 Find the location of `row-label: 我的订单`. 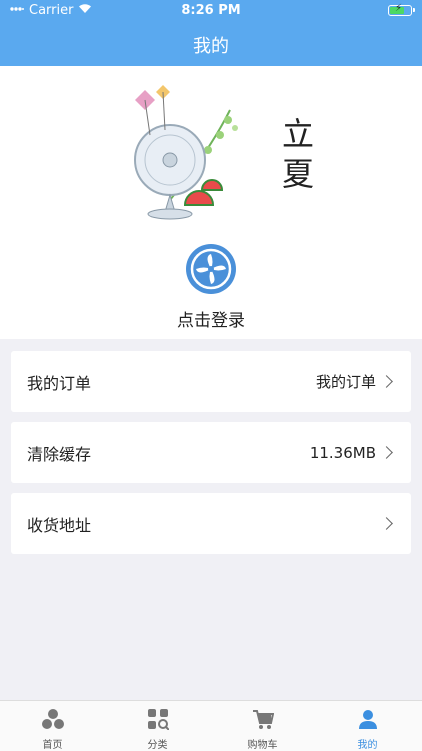

row-label: 我的订单 is located at coordinates (59, 383).